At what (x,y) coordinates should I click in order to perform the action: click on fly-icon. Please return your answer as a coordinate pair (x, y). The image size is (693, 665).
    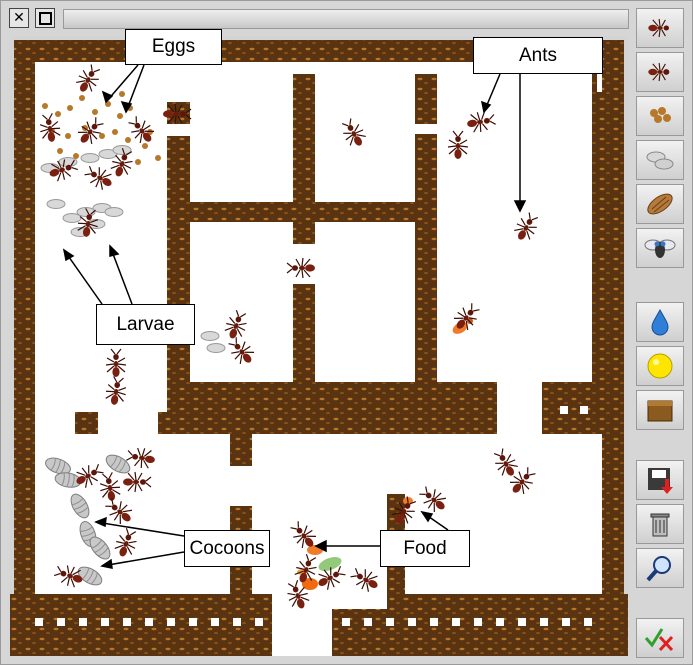
    Looking at the image, I should click on (660, 248).